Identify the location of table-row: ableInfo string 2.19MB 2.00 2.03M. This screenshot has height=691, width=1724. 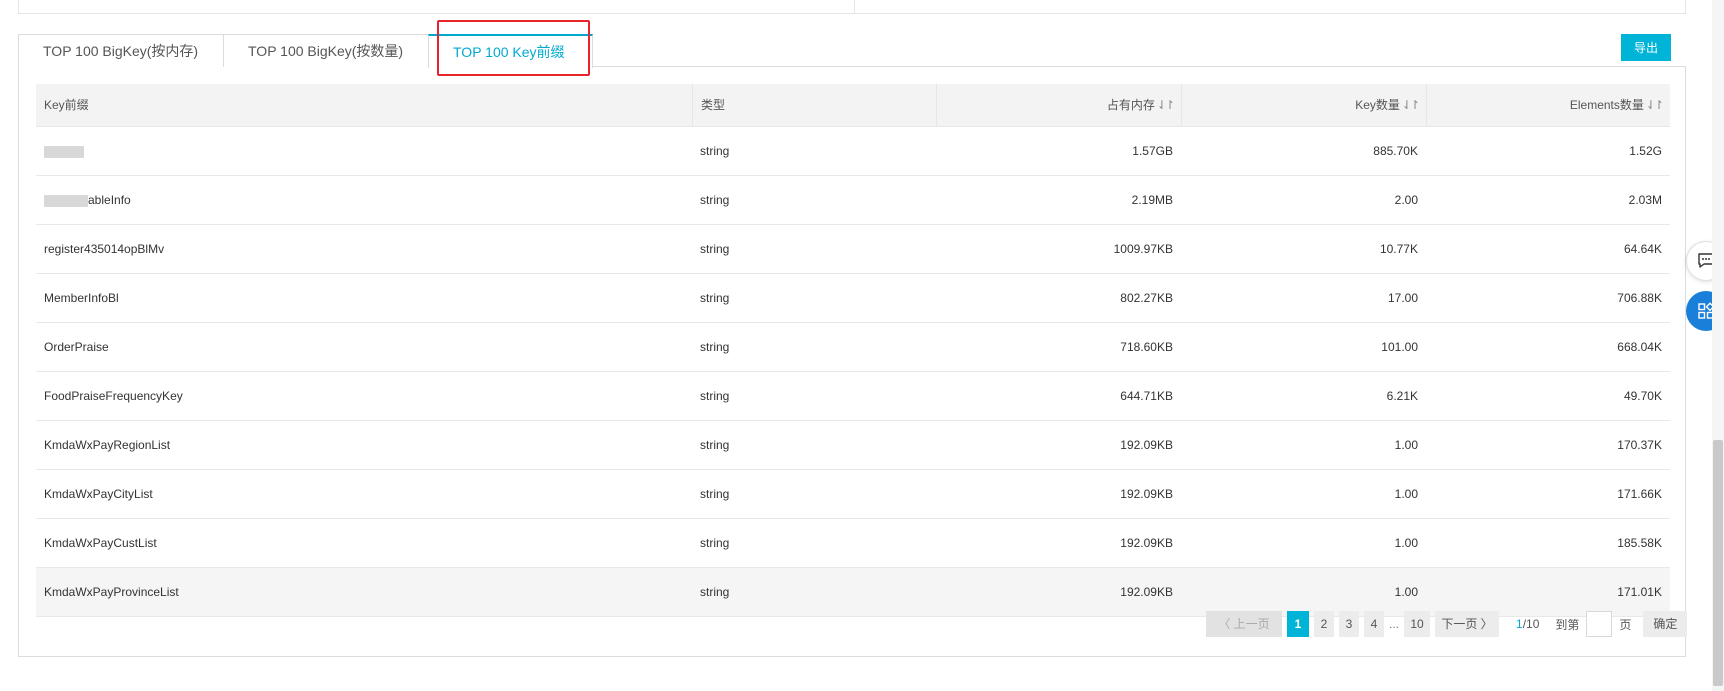
(853, 200).